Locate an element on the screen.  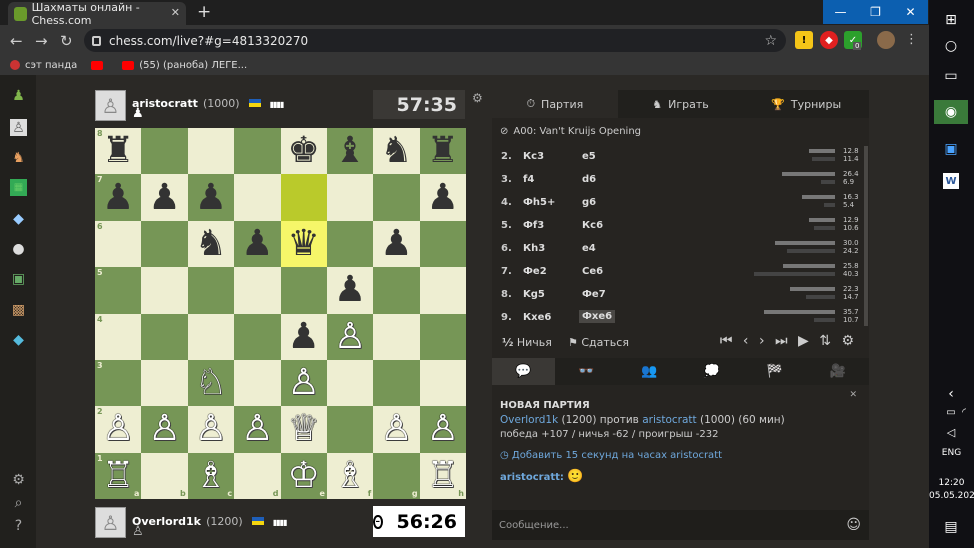
extension-1-icon: ! is located at coordinates (804, 40).